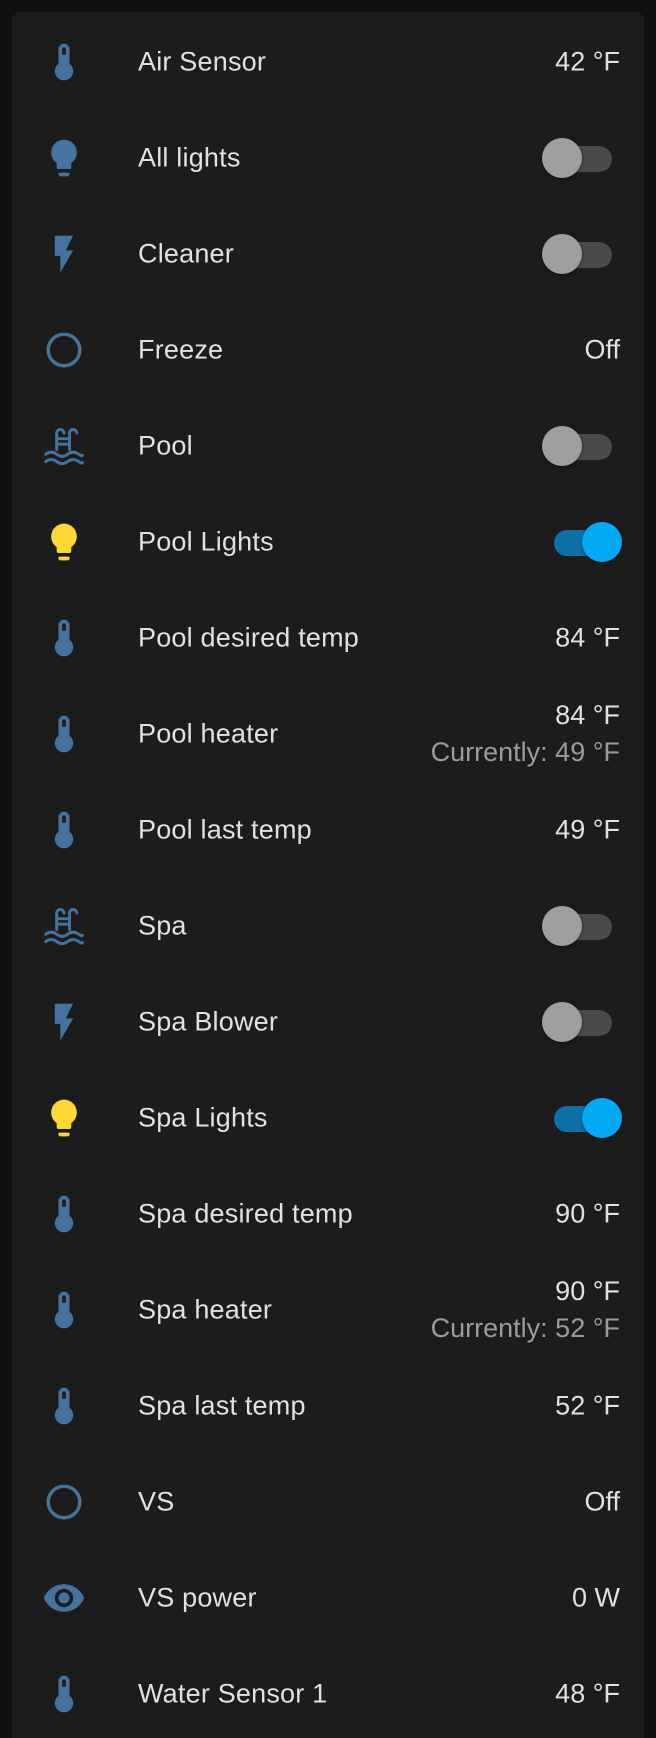 This screenshot has width=656, height=1738. Describe the element at coordinates (328, 1502) in the screenshot. I see `entity-row-vs: VS Off` at that location.